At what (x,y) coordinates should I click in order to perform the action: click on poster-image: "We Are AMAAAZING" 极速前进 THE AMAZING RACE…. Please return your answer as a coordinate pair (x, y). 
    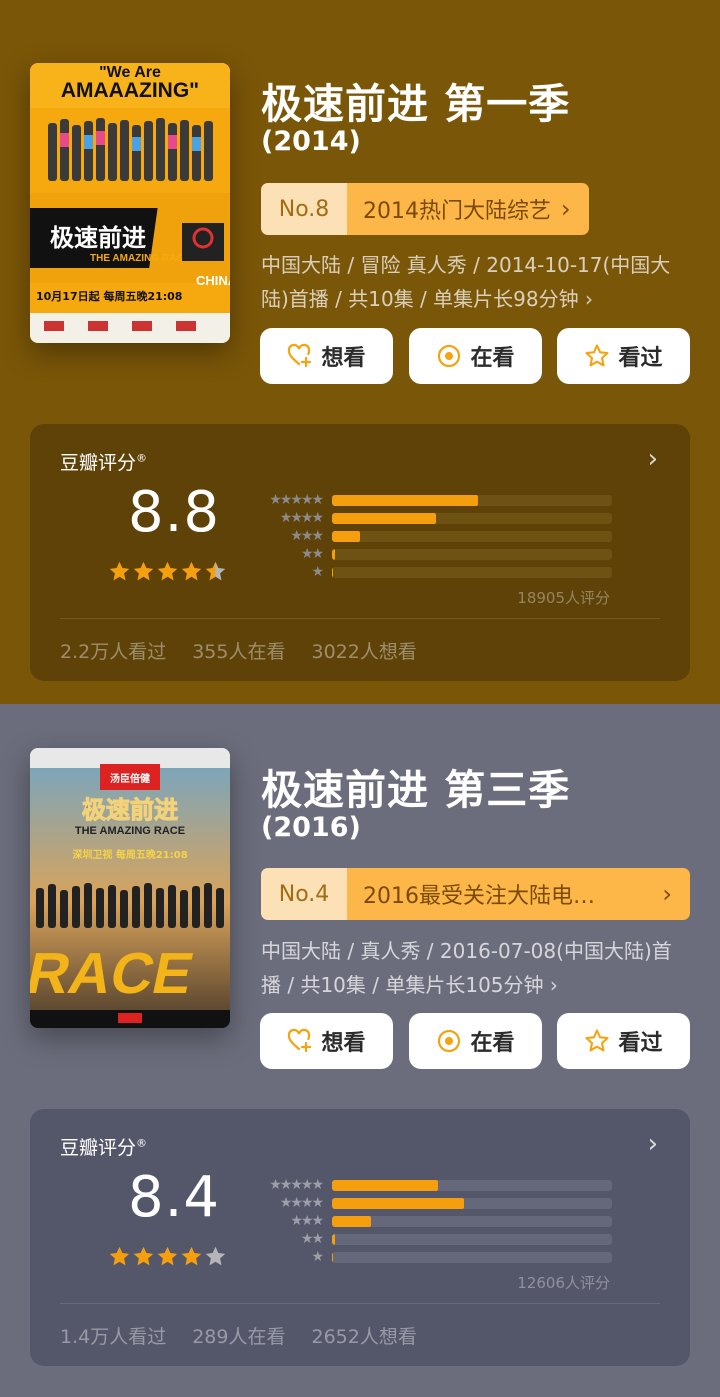
    Looking at the image, I should click on (130, 203).